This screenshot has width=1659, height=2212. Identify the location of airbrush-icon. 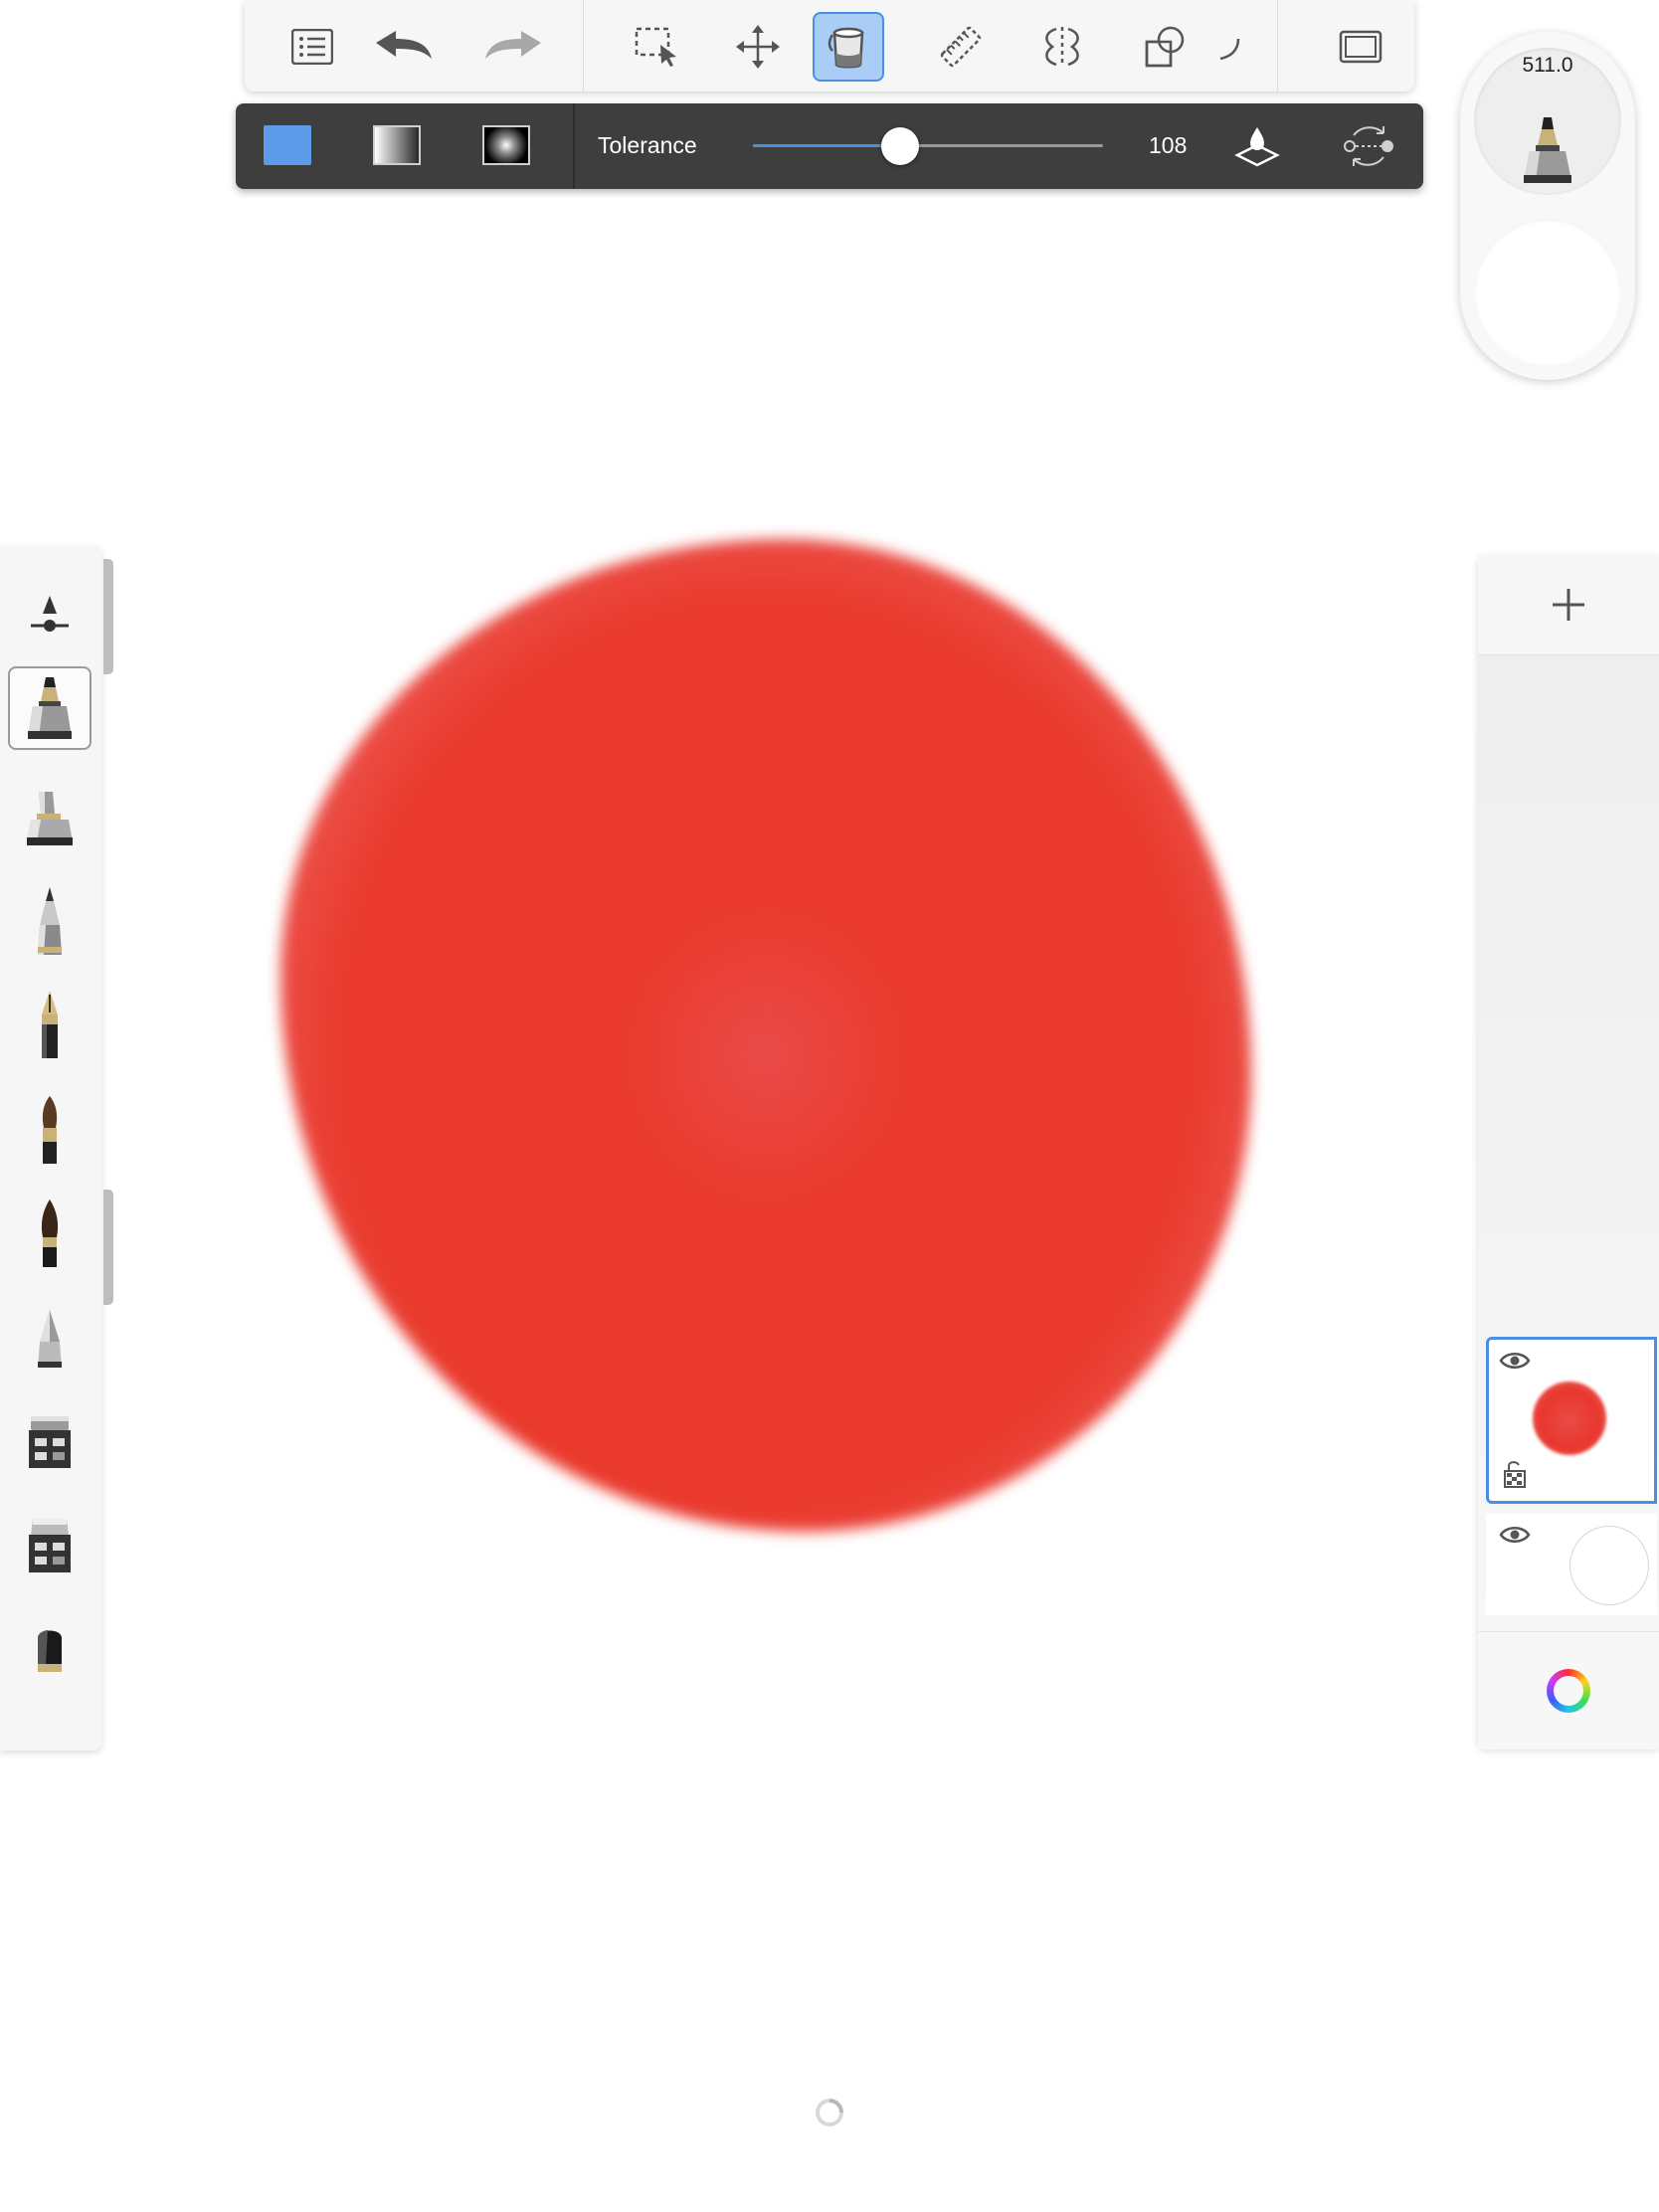
(50, 1339).